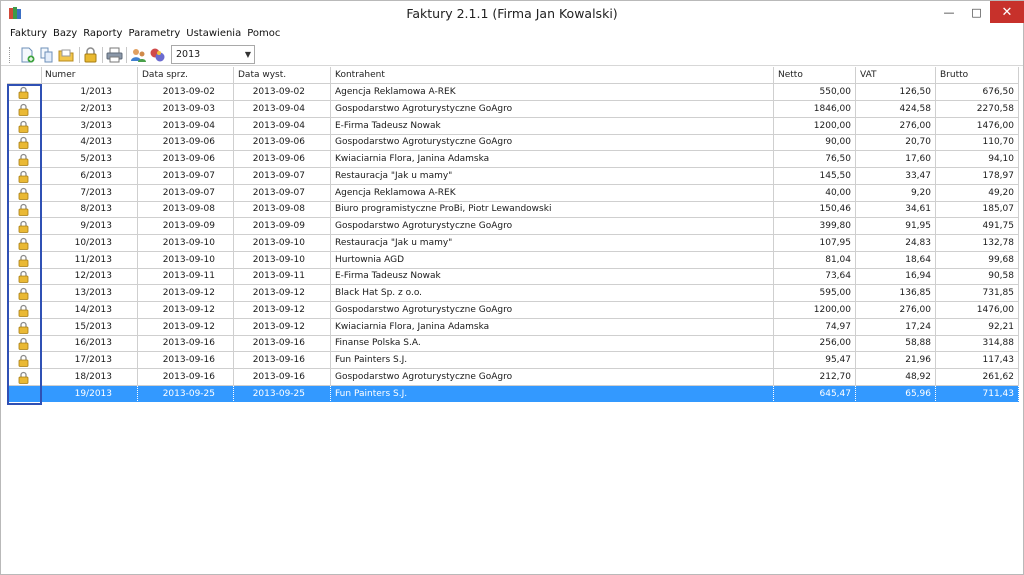  What do you see at coordinates (815, 344) in the screenshot?
I see `cell-net: 256,00` at bounding box center [815, 344].